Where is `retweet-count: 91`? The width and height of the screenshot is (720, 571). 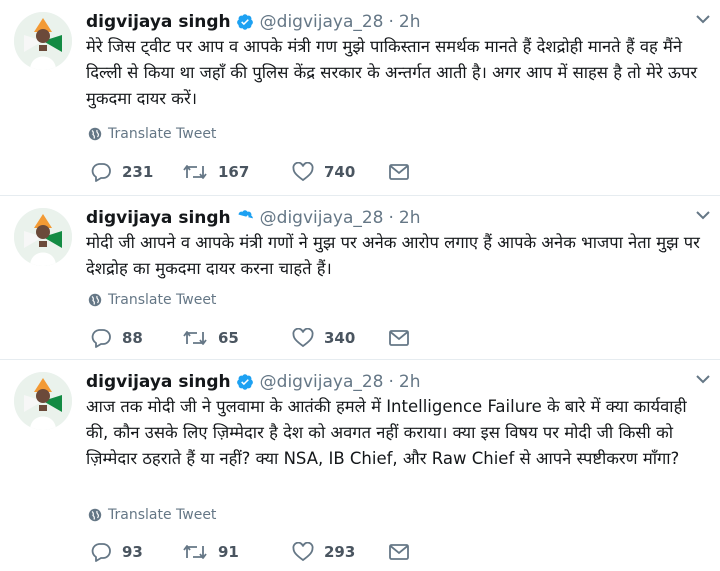 retweet-count: 91 is located at coordinates (228, 552).